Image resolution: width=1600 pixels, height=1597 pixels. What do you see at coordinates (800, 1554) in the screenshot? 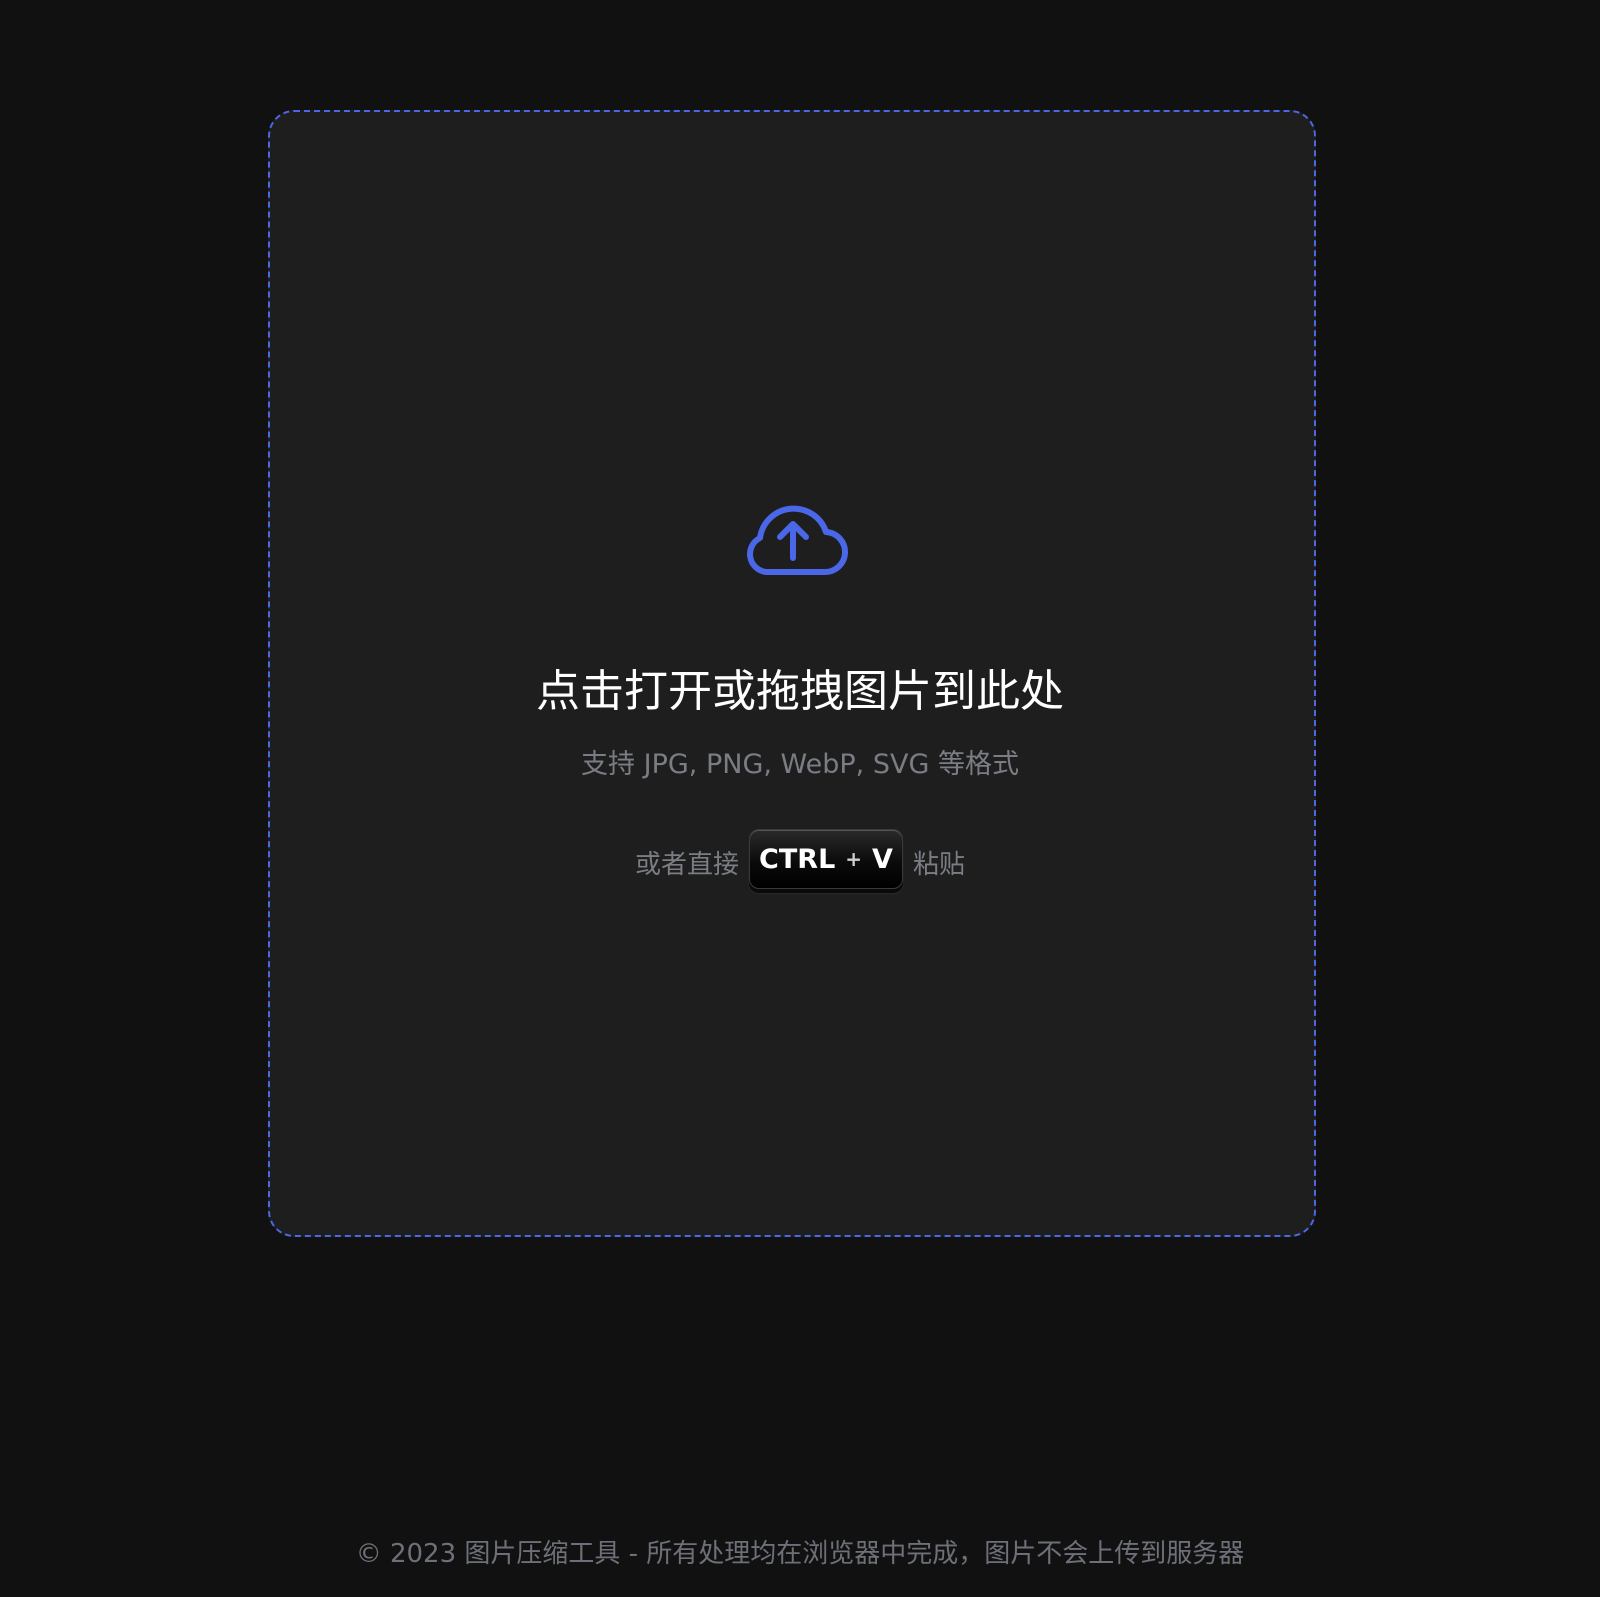
I see `footer-copyright: © 2023 图片压缩工具 - 所有处理均在浏览器中完成，图片不会上传到服务器` at bounding box center [800, 1554].